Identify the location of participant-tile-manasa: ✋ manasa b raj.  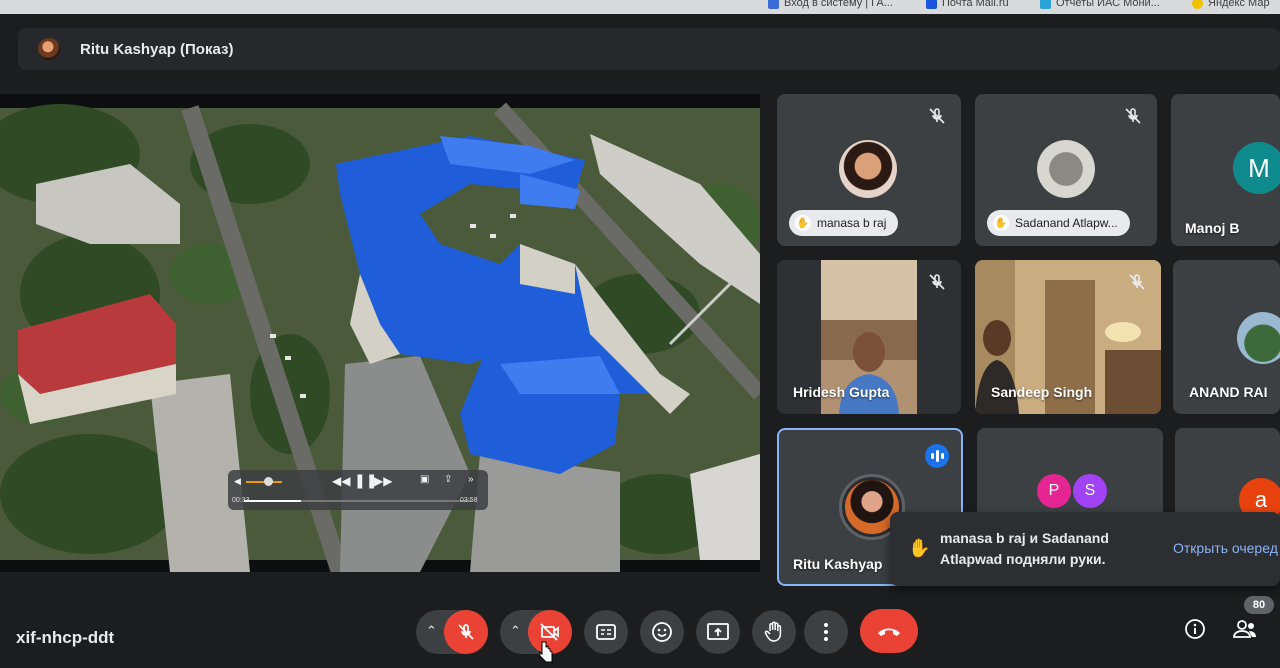
(869, 170).